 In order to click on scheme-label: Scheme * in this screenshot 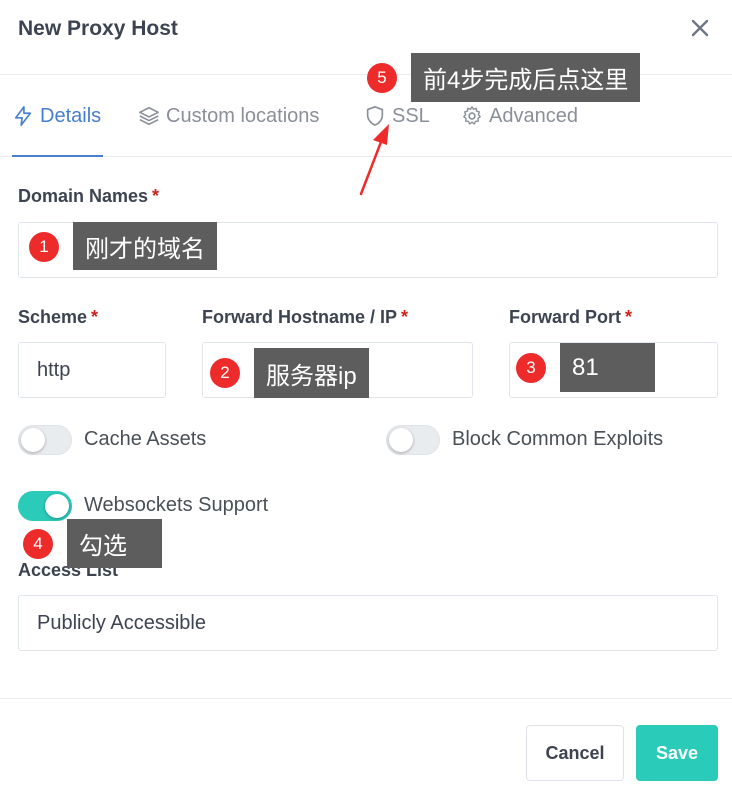, I will do `click(58, 317)`.